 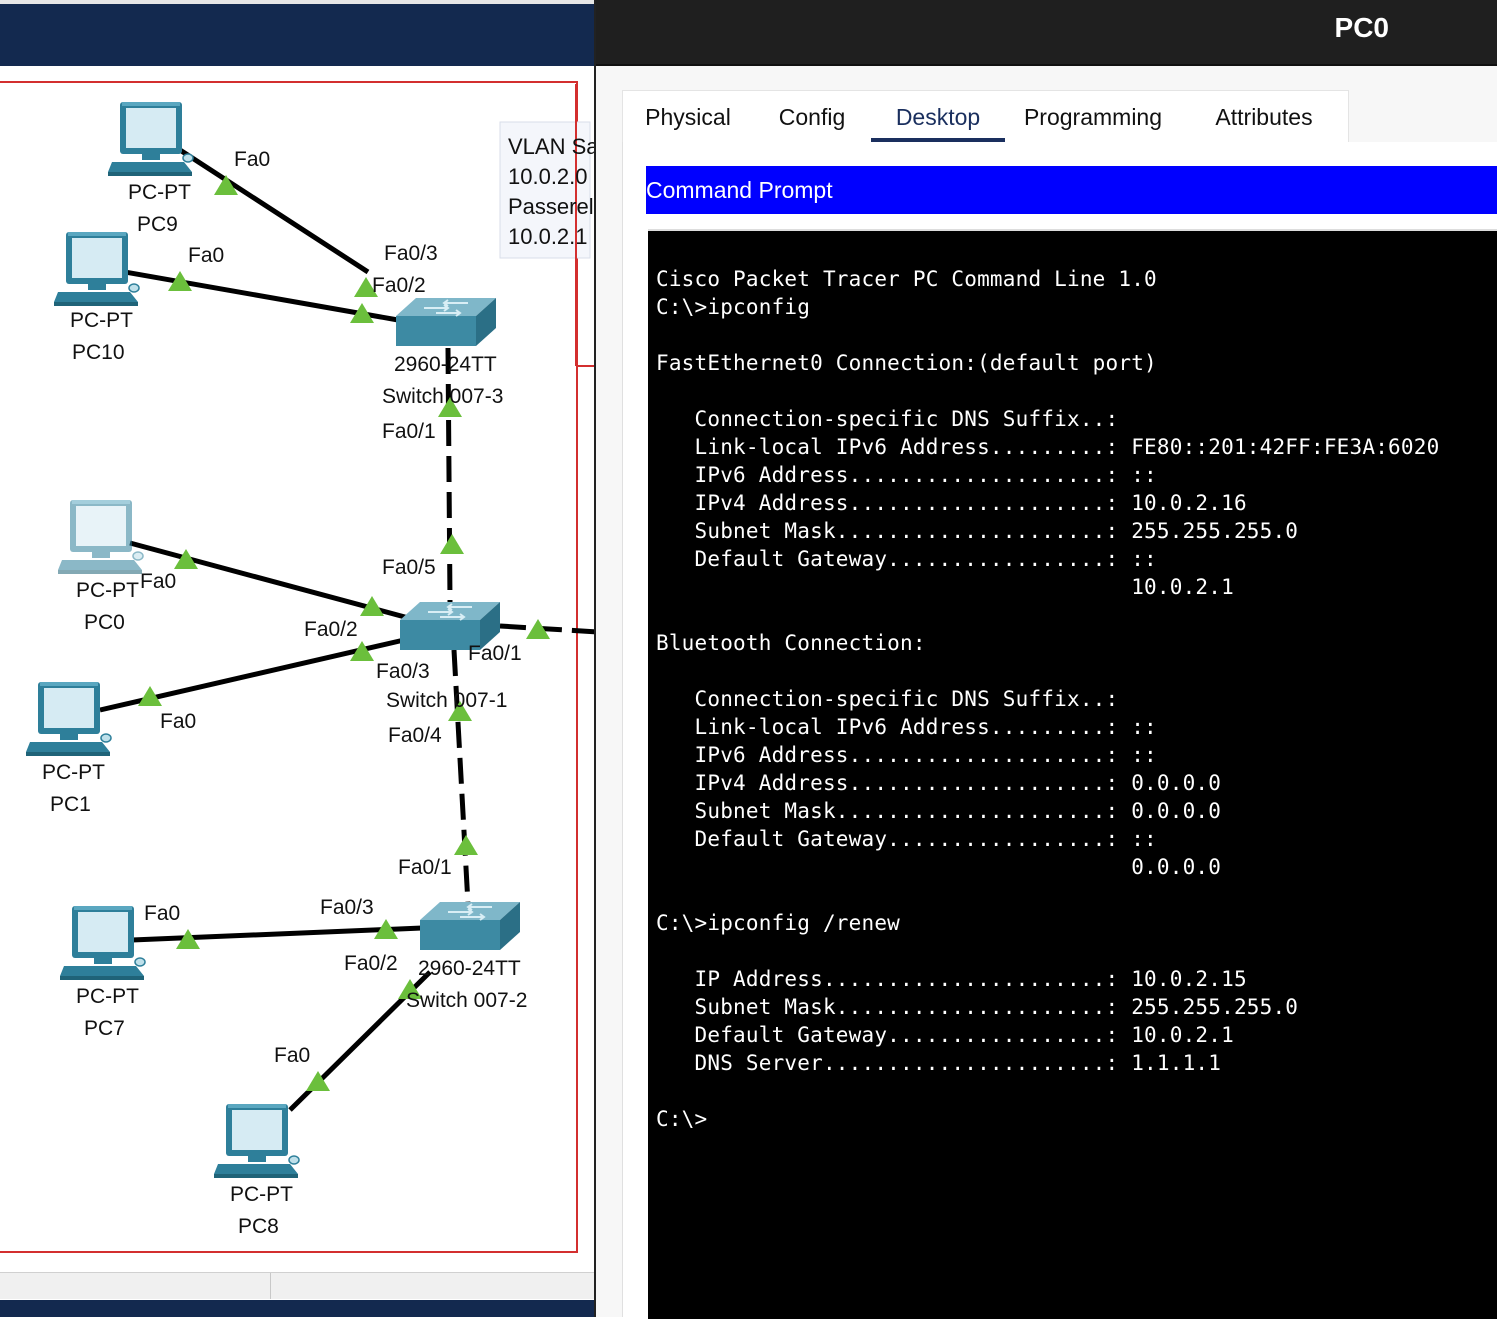 What do you see at coordinates (299, 1285) in the screenshot?
I see `workspace-horizontal-scrollbar` at bounding box center [299, 1285].